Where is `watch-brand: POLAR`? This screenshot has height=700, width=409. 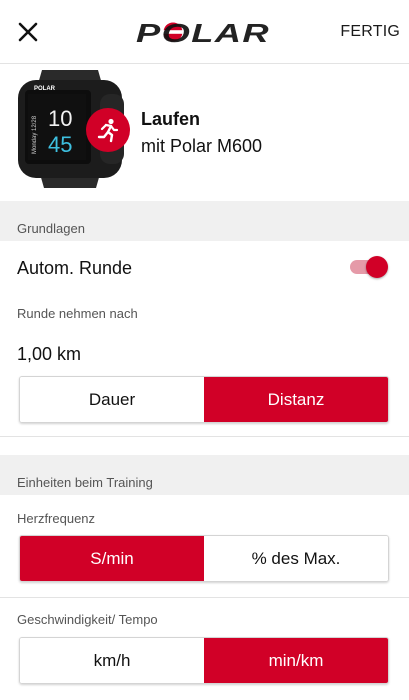 watch-brand: POLAR is located at coordinates (45, 89).